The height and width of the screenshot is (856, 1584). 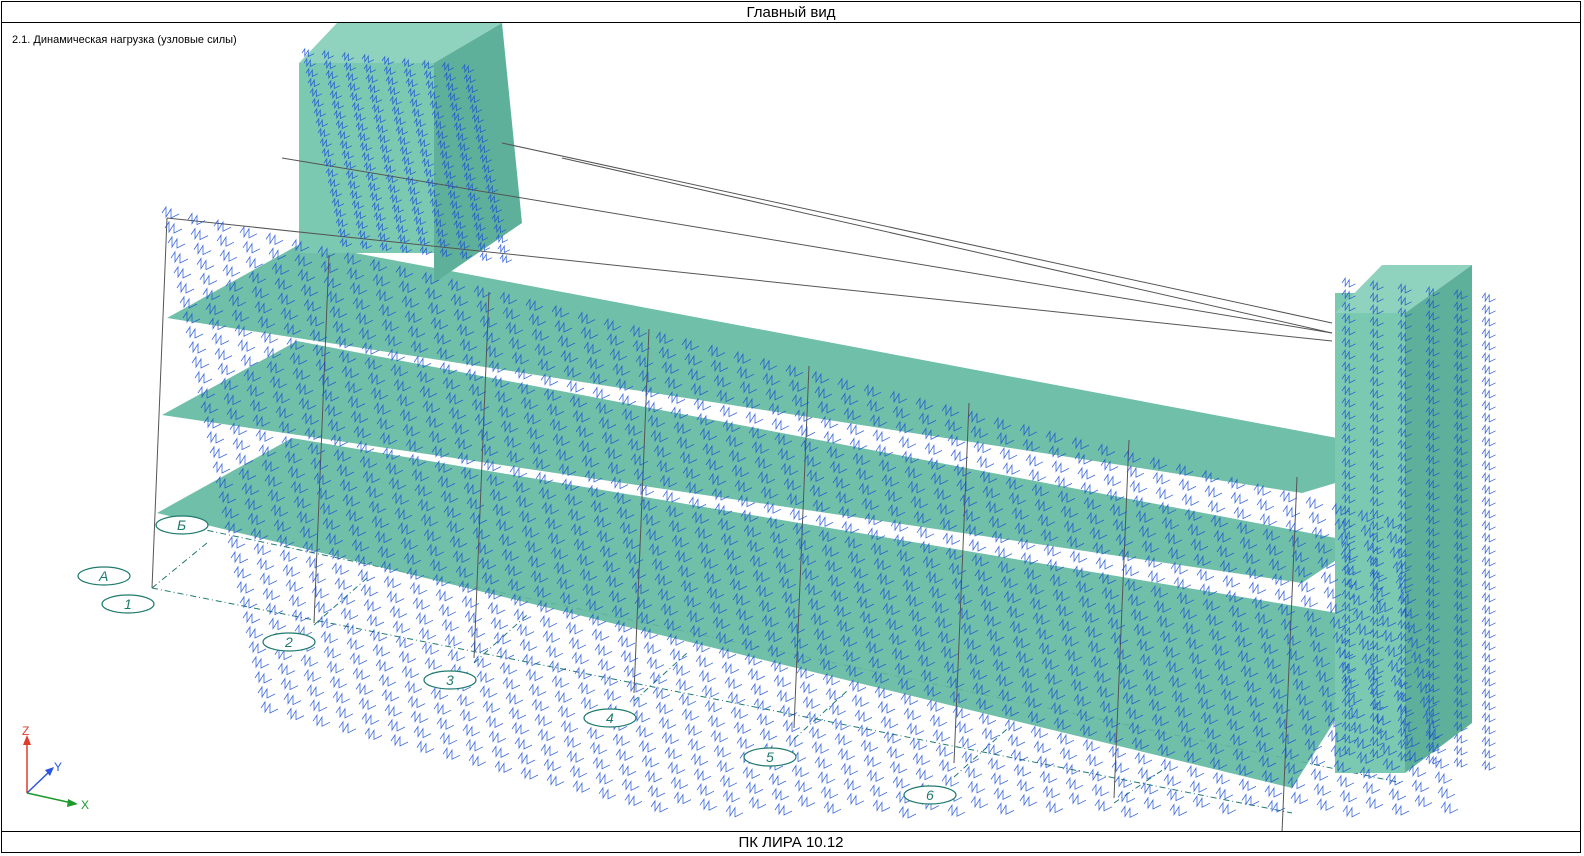 I want to click on grid-label-b: Б, so click(x=182, y=525).